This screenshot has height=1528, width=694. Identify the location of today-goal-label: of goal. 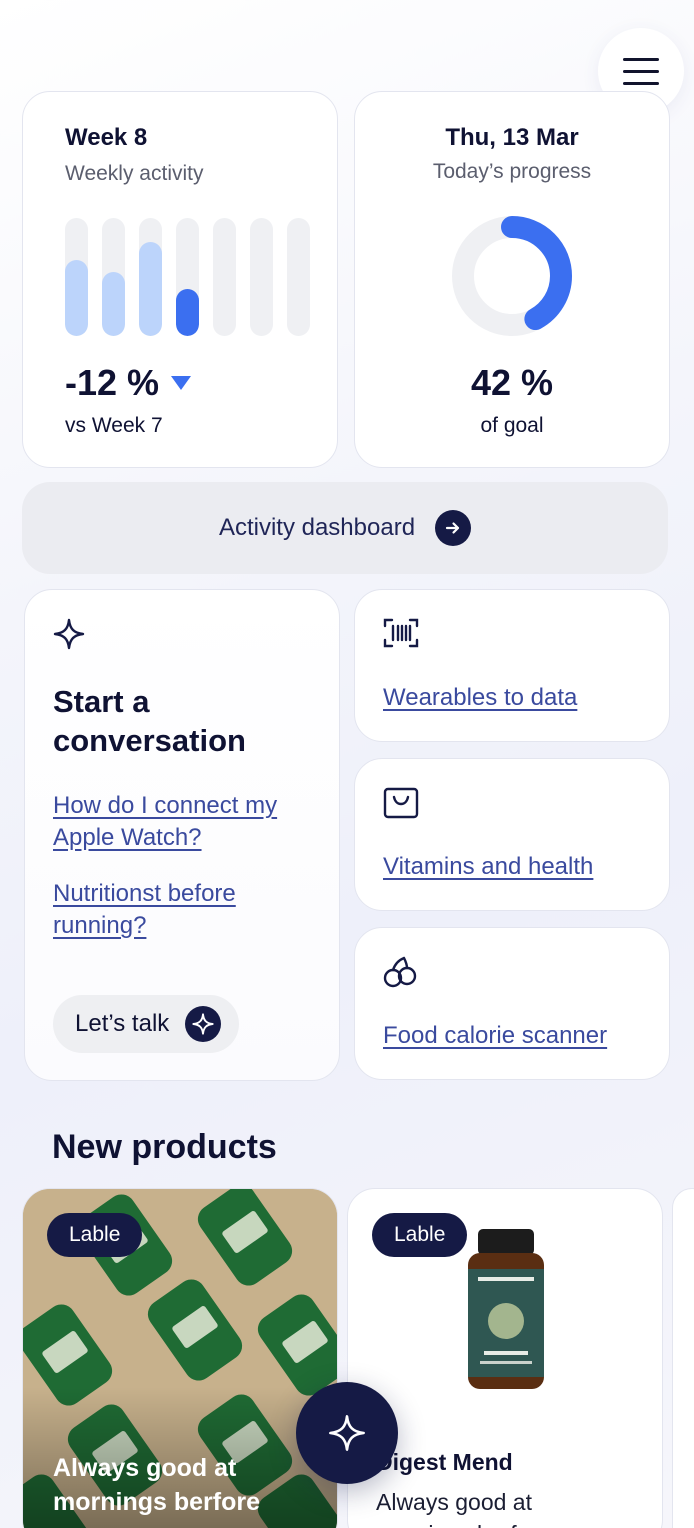
(512, 425).